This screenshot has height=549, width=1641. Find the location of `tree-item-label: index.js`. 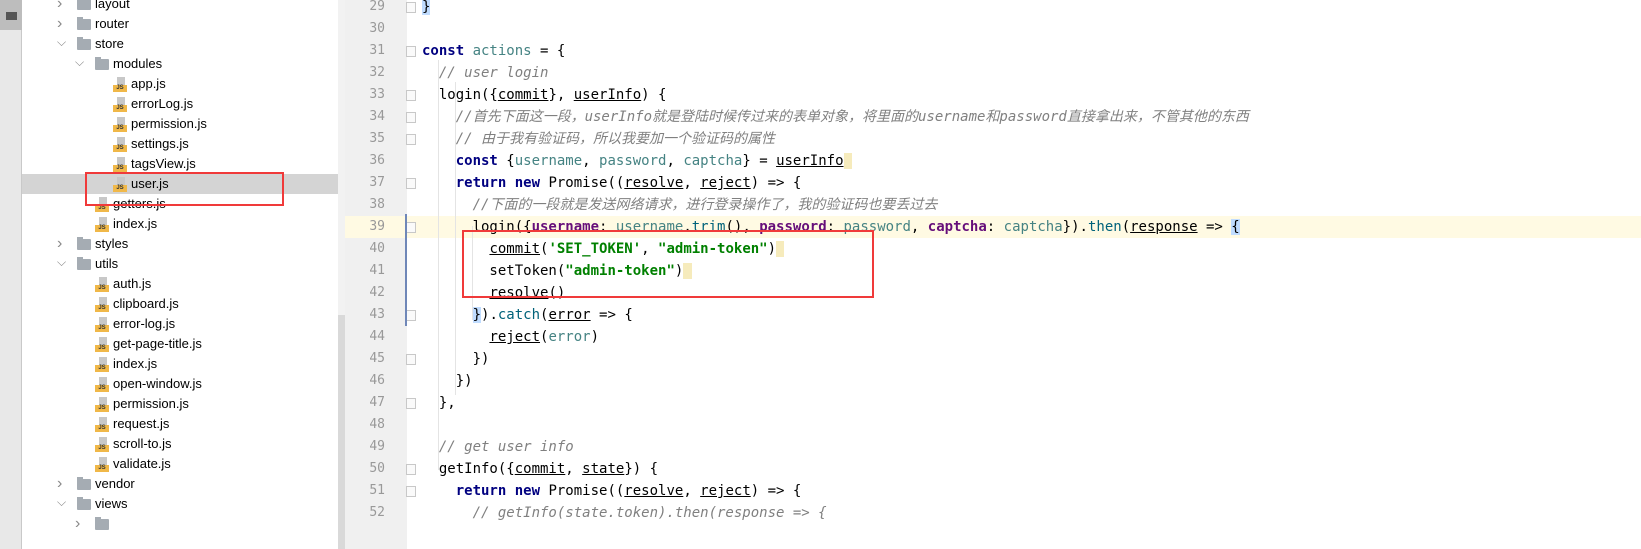

tree-item-label: index.js is located at coordinates (135, 363).